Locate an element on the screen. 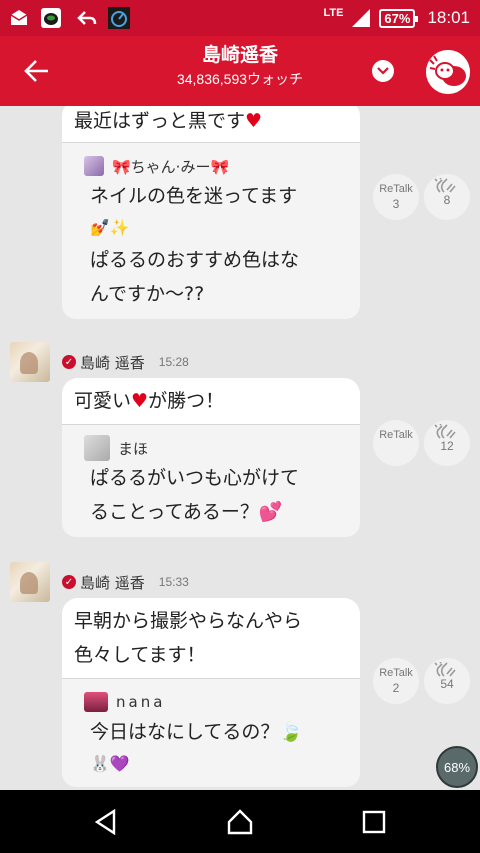 Image resolution: width=480 pixels, height=853 pixels. quote-text: ネイルの色を迷ってます 💅✨ ぱるるのおすすめ色はな んですか〜?? is located at coordinates (216, 245).